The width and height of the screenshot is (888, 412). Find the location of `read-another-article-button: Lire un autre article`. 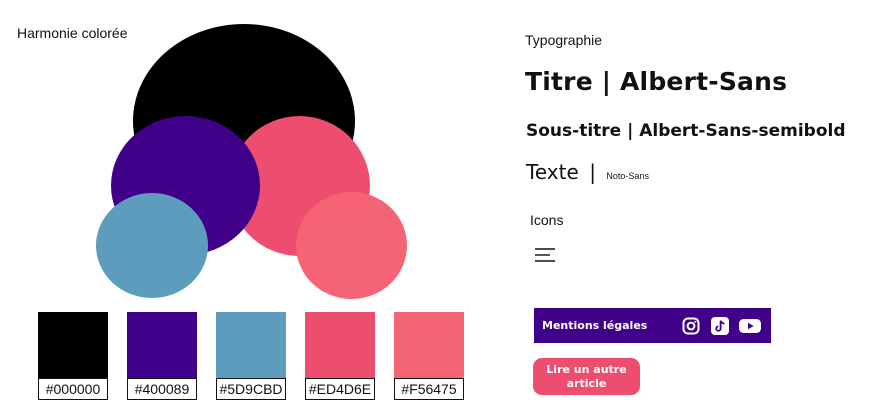

read-another-article-button: Lire un autre article is located at coordinates (586, 376).